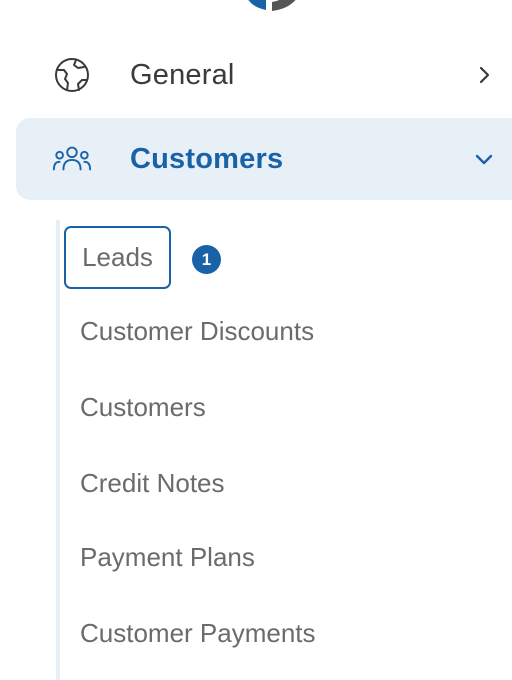 The width and height of the screenshot is (512, 680). Describe the element at coordinates (182, 74) in the screenshot. I see `nav-label-general: General` at that location.